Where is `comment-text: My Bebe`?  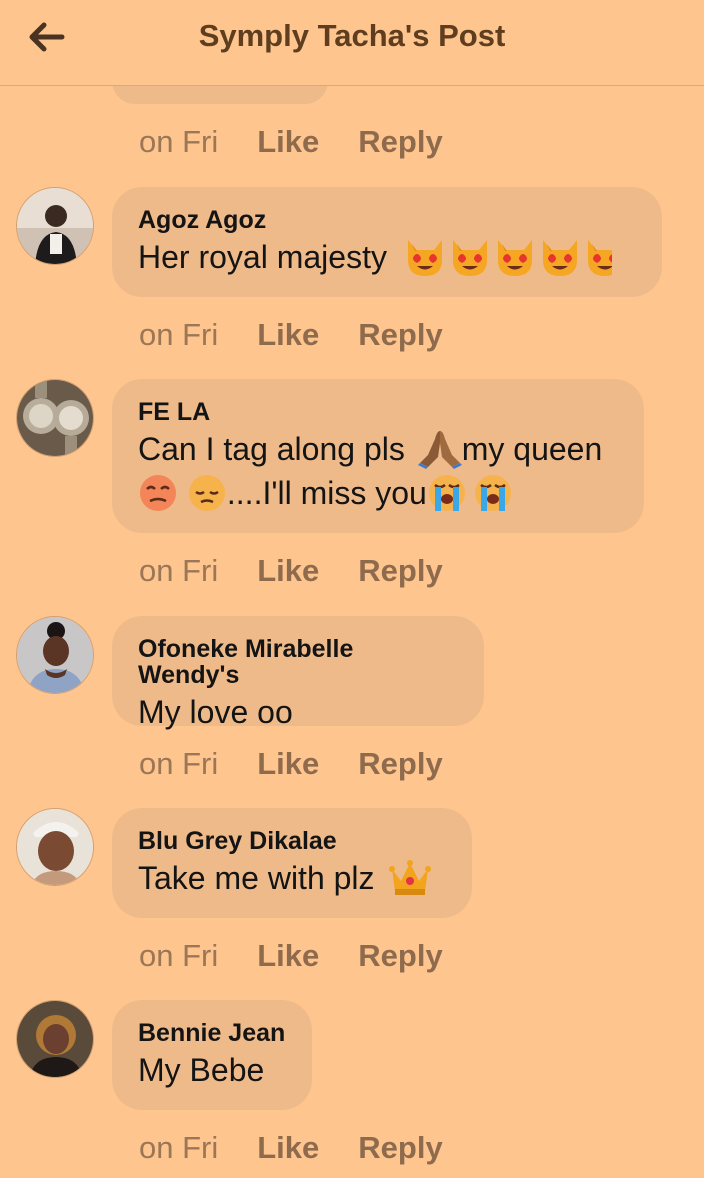 comment-text: My Bebe is located at coordinates (201, 1070).